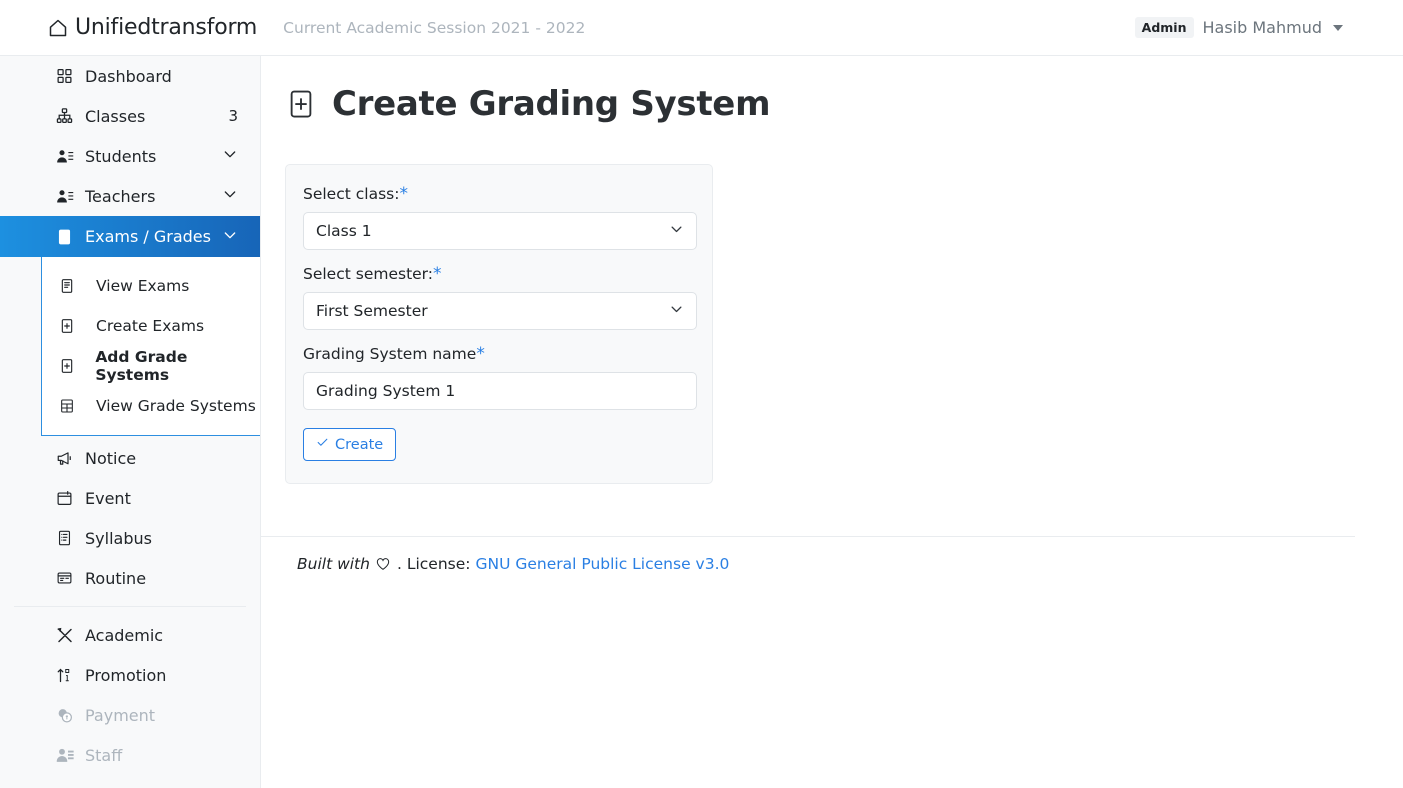  Describe the element at coordinates (130, 755) in the screenshot. I see `sidebar-item-staff: Staff` at that location.